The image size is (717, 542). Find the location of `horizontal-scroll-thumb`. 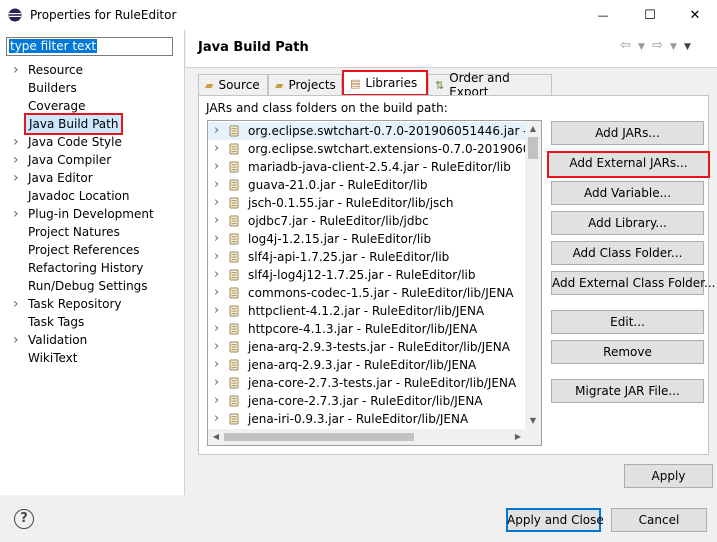

horizontal-scroll-thumb is located at coordinates (319, 437).